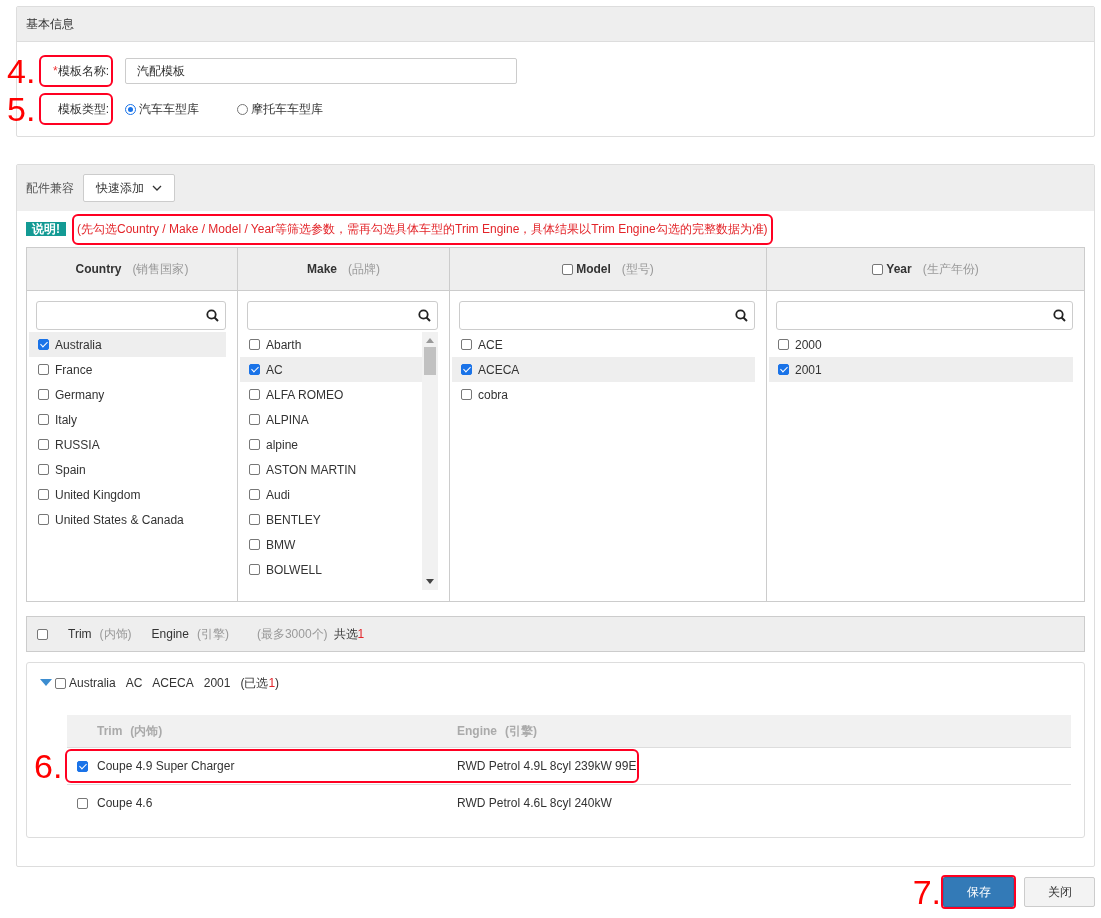  What do you see at coordinates (535, 803) in the screenshot?
I see `table-cell-text: RWD Petrol 4.6L 8cyl 240kW` at bounding box center [535, 803].